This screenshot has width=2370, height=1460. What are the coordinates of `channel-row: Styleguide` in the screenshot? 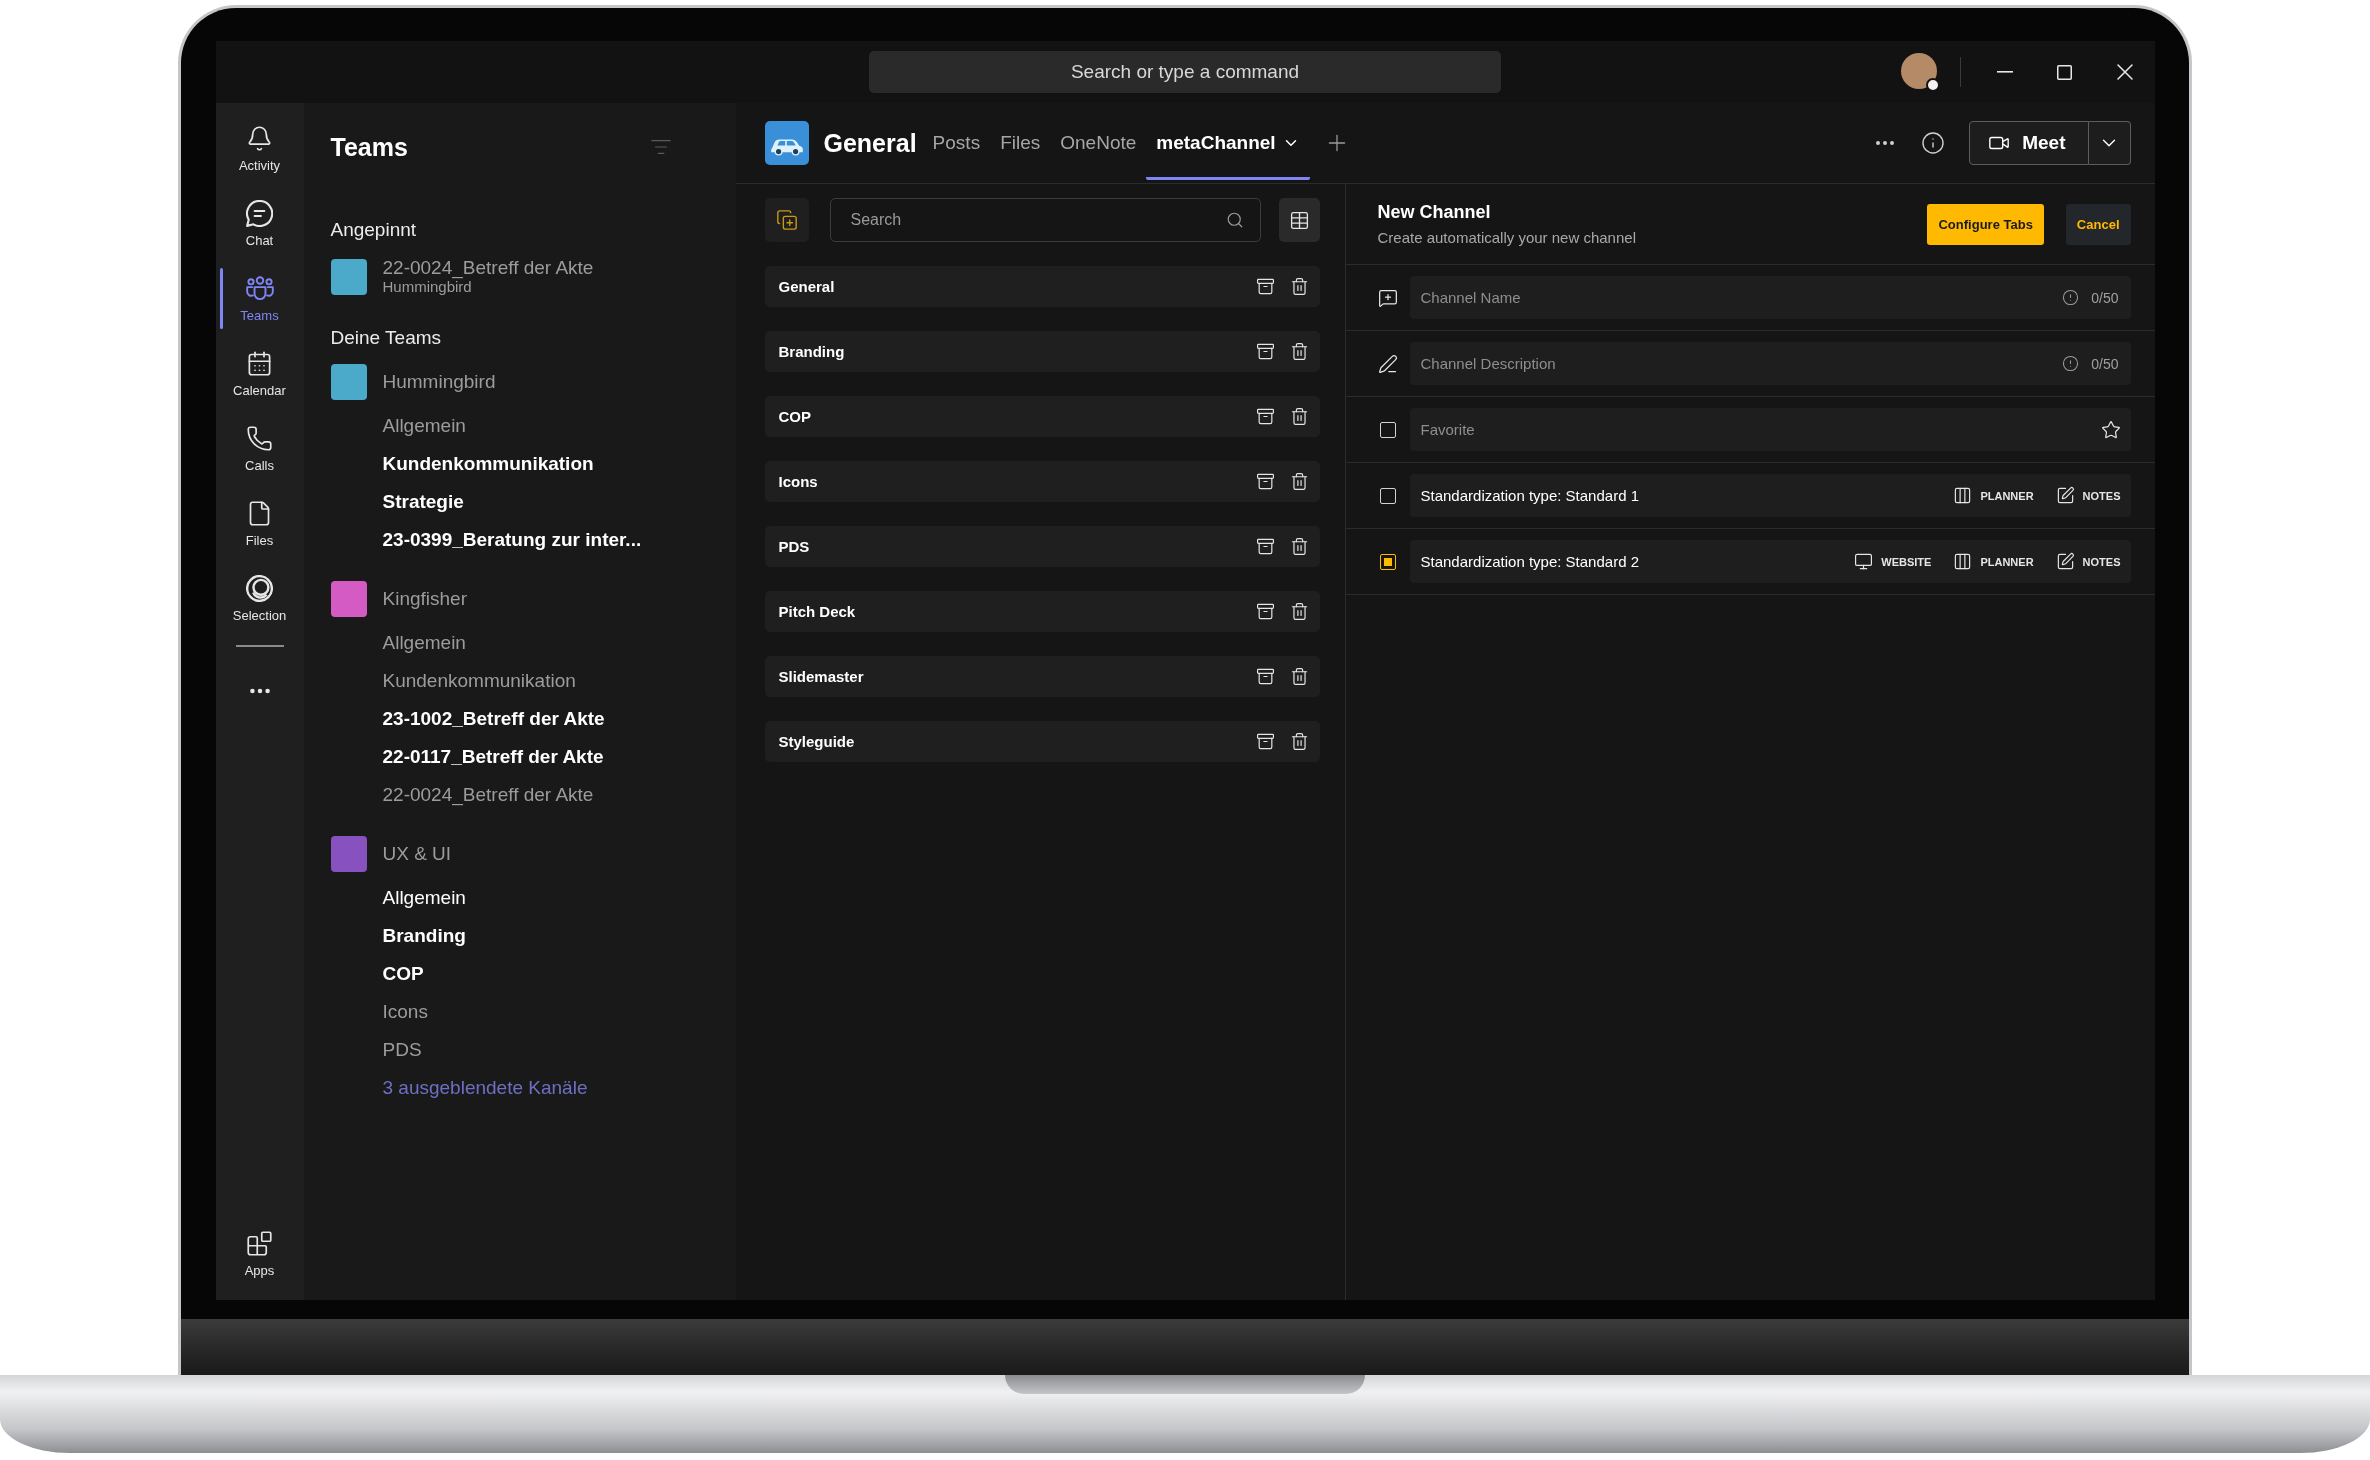 It's located at (1042, 741).